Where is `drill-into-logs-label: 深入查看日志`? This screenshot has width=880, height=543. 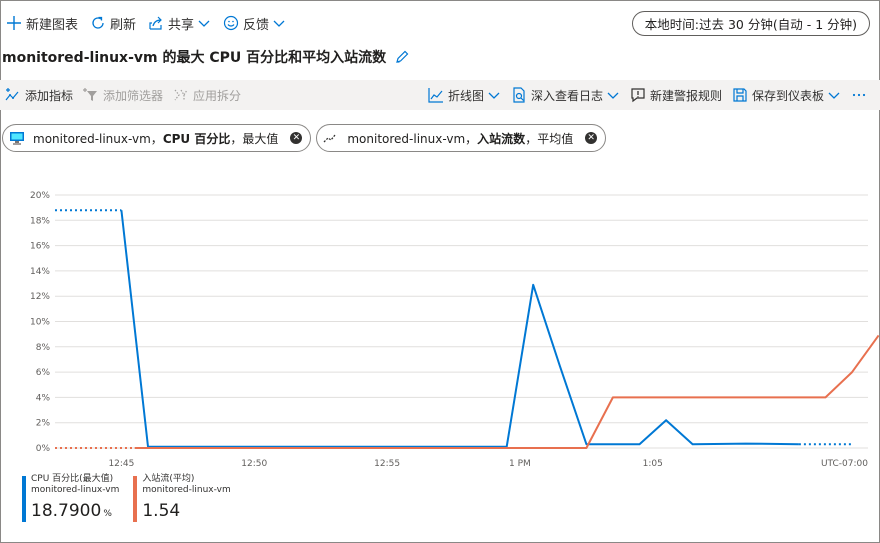
drill-into-logs-label: 深入查看日志 is located at coordinates (566, 95).